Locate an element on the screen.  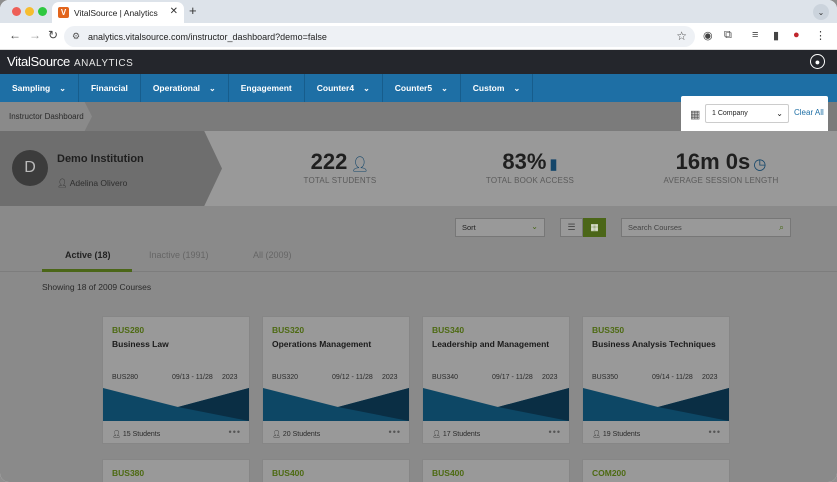
browser-tab: V VitalSource | Analytics ✕ is located at coordinates (118, 12).